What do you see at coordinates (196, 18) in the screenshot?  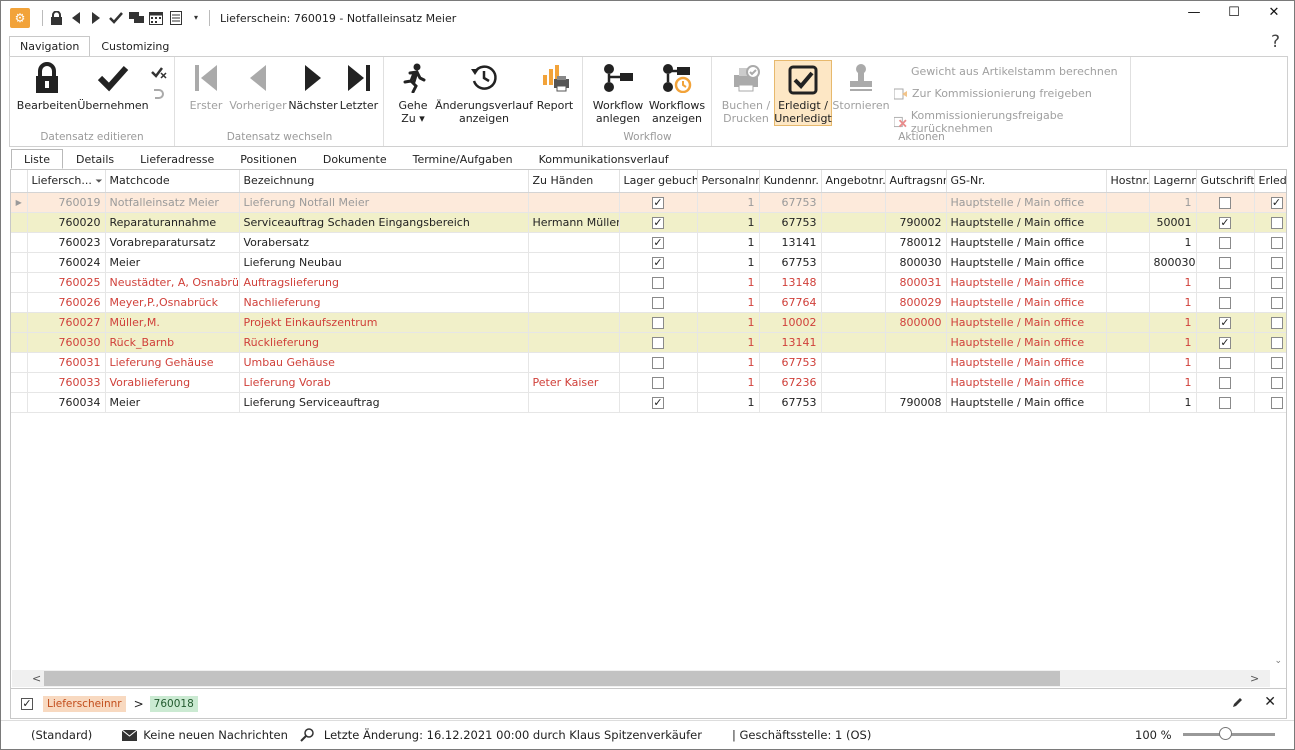 I see `dropdown-icon: ▾` at bounding box center [196, 18].